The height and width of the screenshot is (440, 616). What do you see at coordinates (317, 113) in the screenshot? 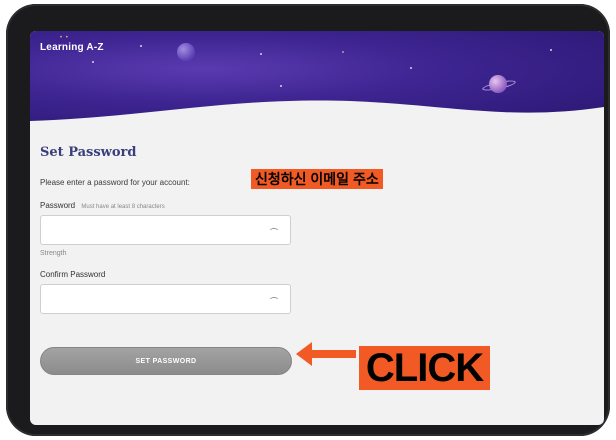
I see `banner-wave` at bounding box center [317, 113].